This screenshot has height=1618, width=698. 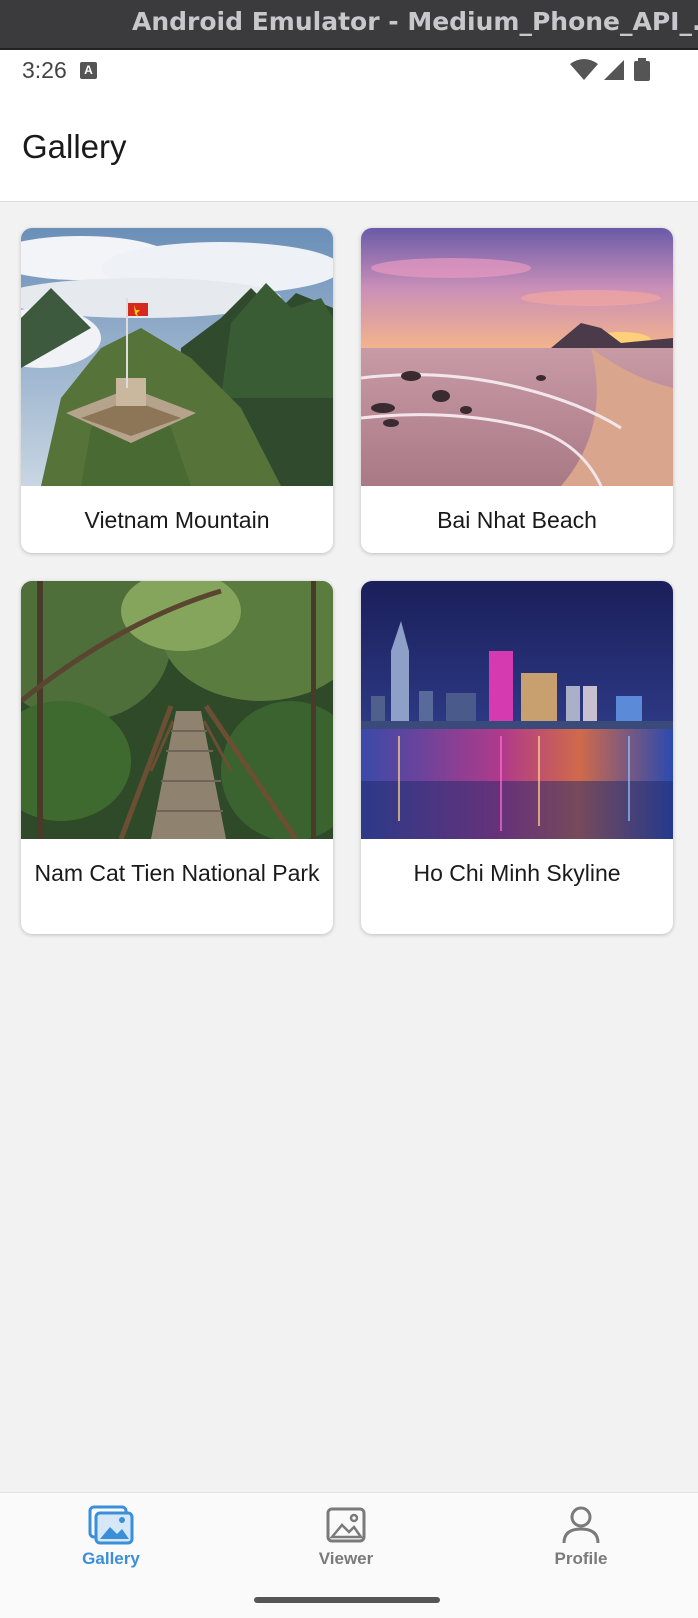 I want to click on wifi-icon, so click(x=584, y=69).